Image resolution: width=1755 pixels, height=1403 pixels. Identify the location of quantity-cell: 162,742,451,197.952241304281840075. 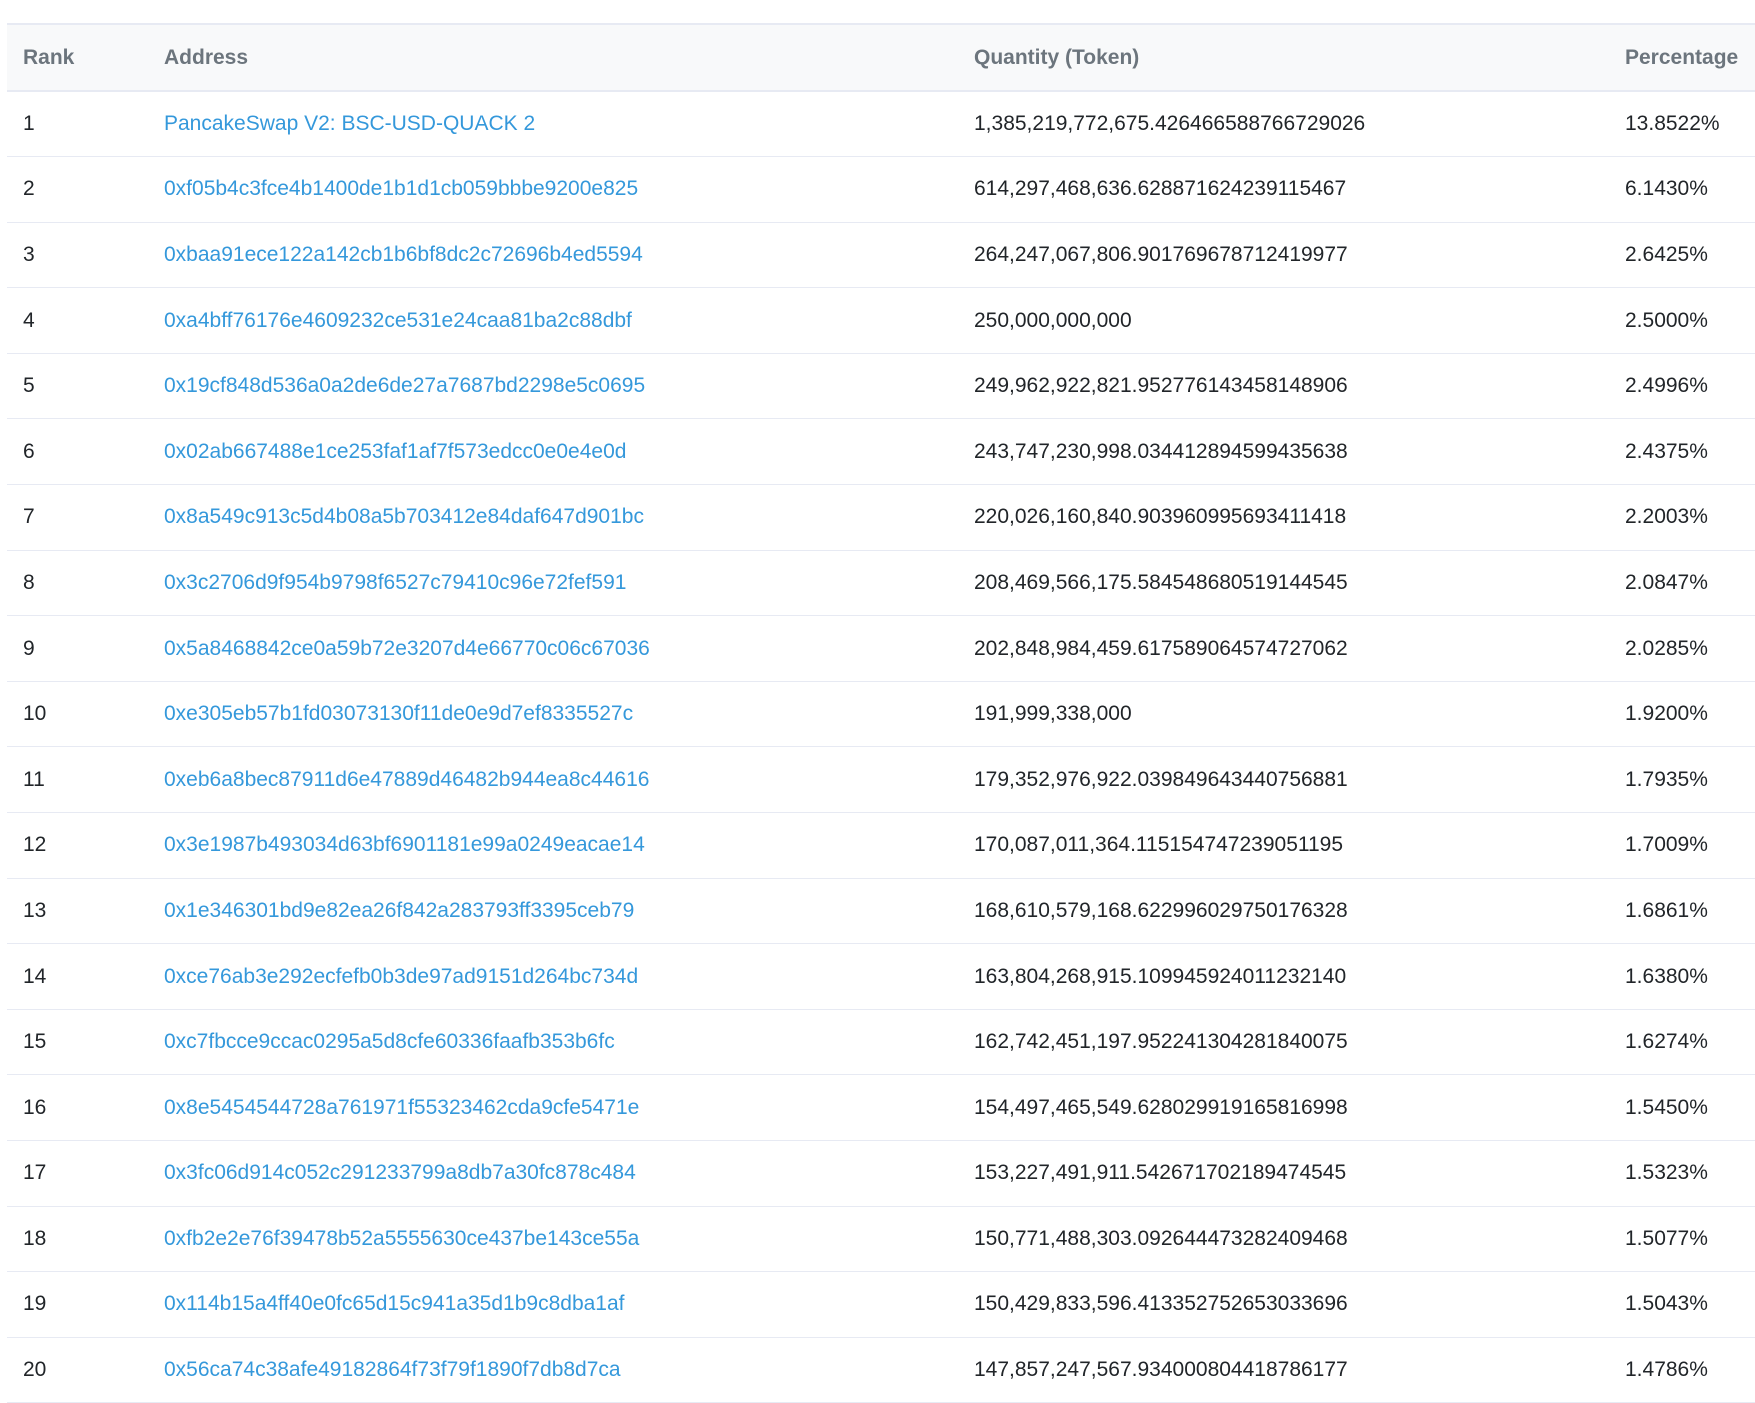
(1283, 1042).